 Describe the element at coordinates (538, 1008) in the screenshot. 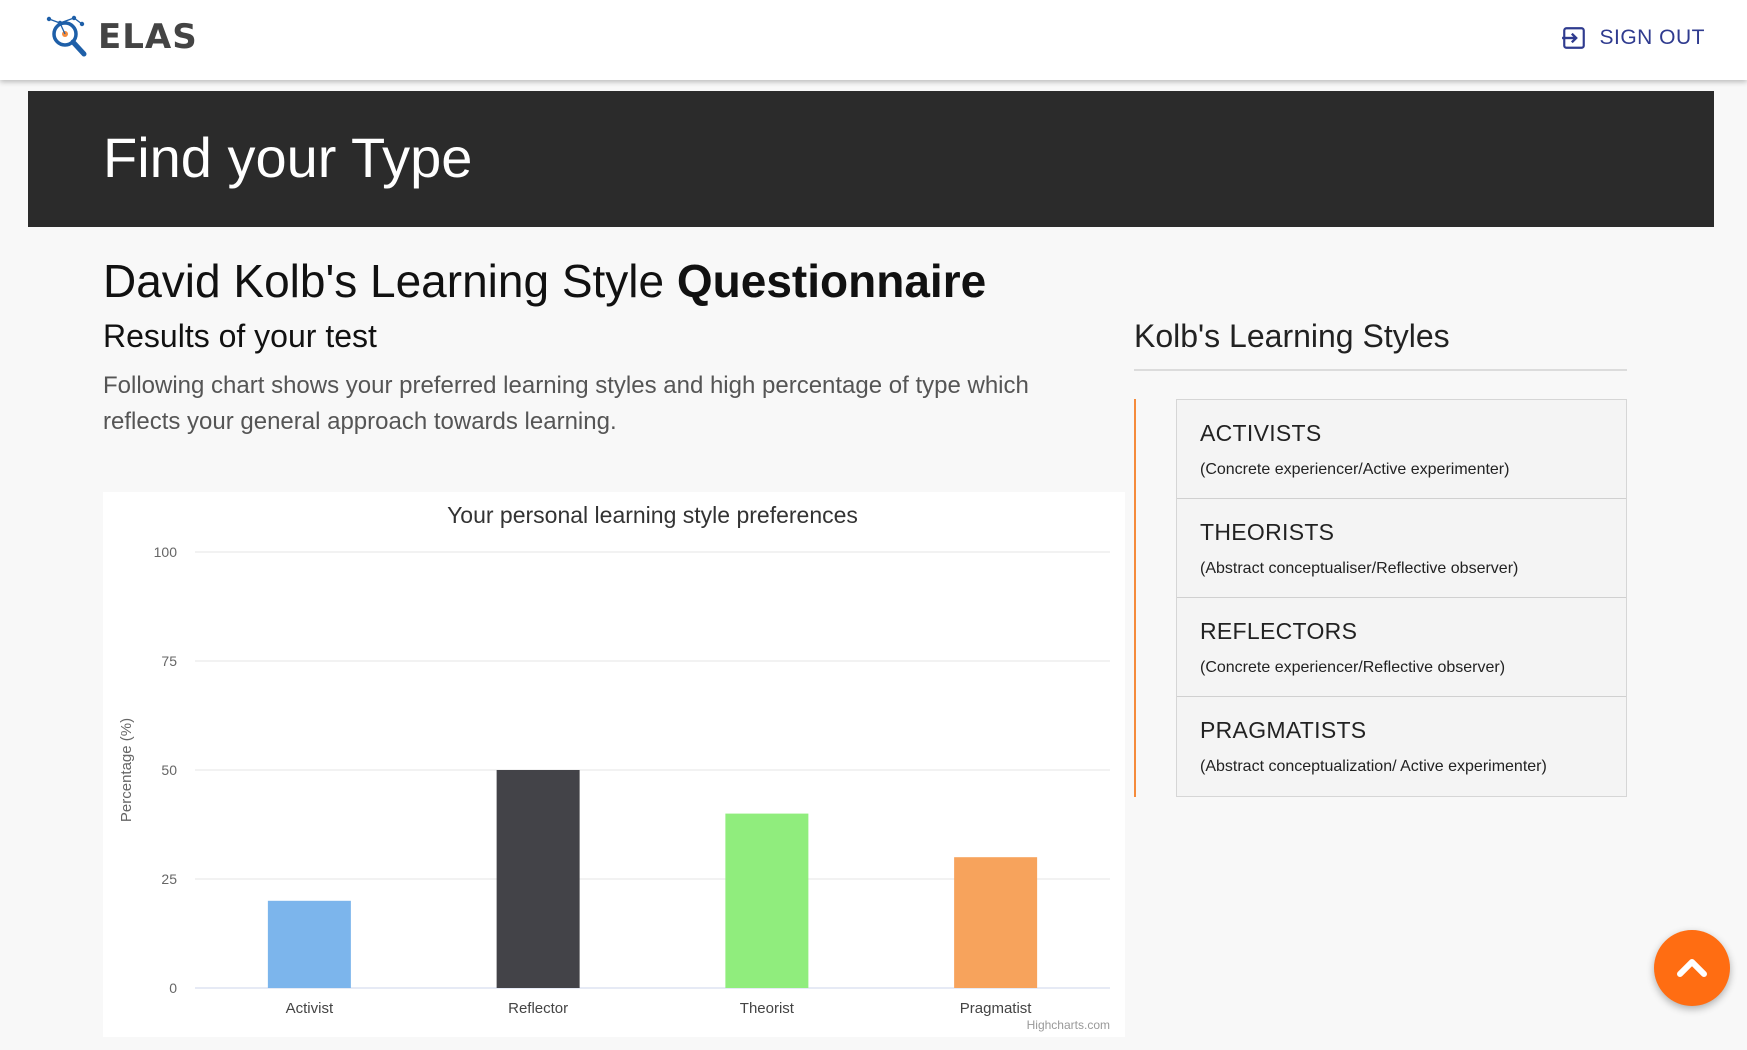

I see `x-tick-label: Reflector` at that location.